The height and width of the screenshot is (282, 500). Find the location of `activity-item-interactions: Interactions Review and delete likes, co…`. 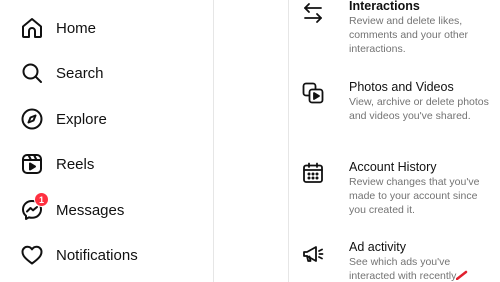

activity-item-interactions: Interactions Review and delete likes, co… is located at coordinates (394, 30).